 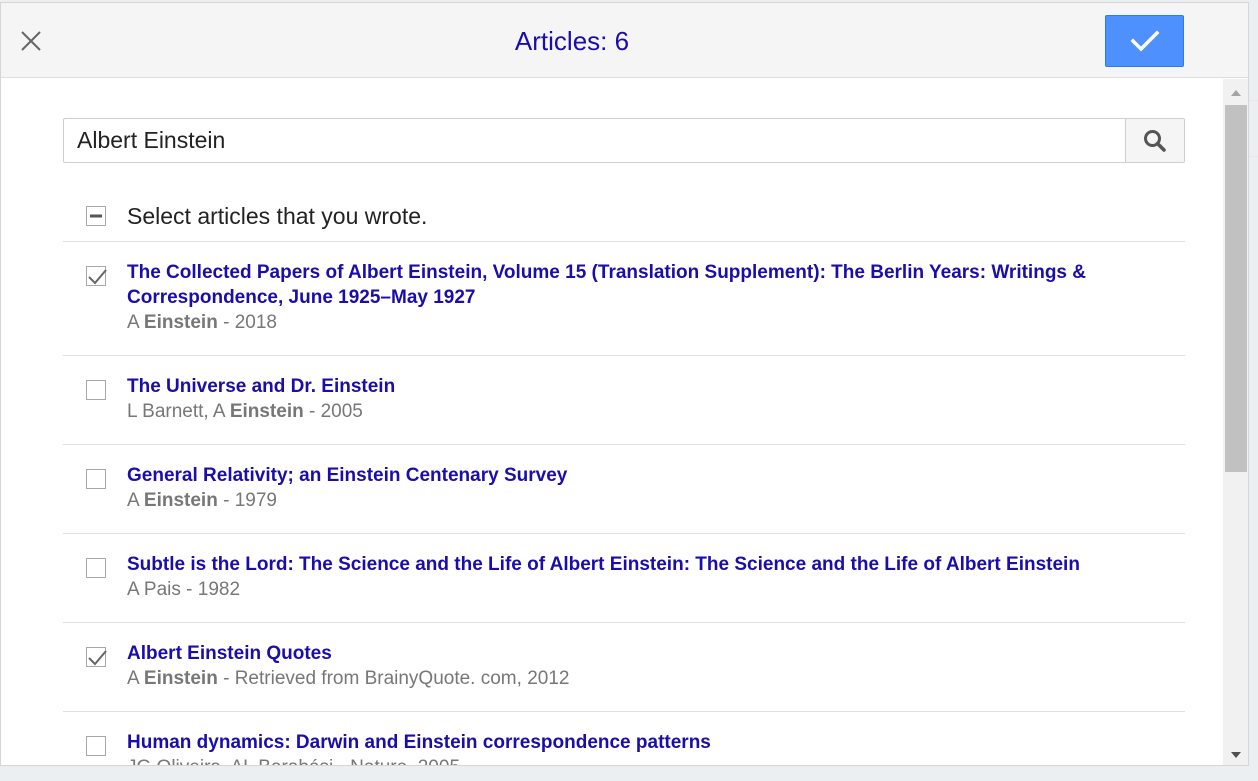 What do you see at coordinates (277, 216) in the screenshot?
I see `select-all-label: Select articles that you wrote.` at bounding box center [277, 216].